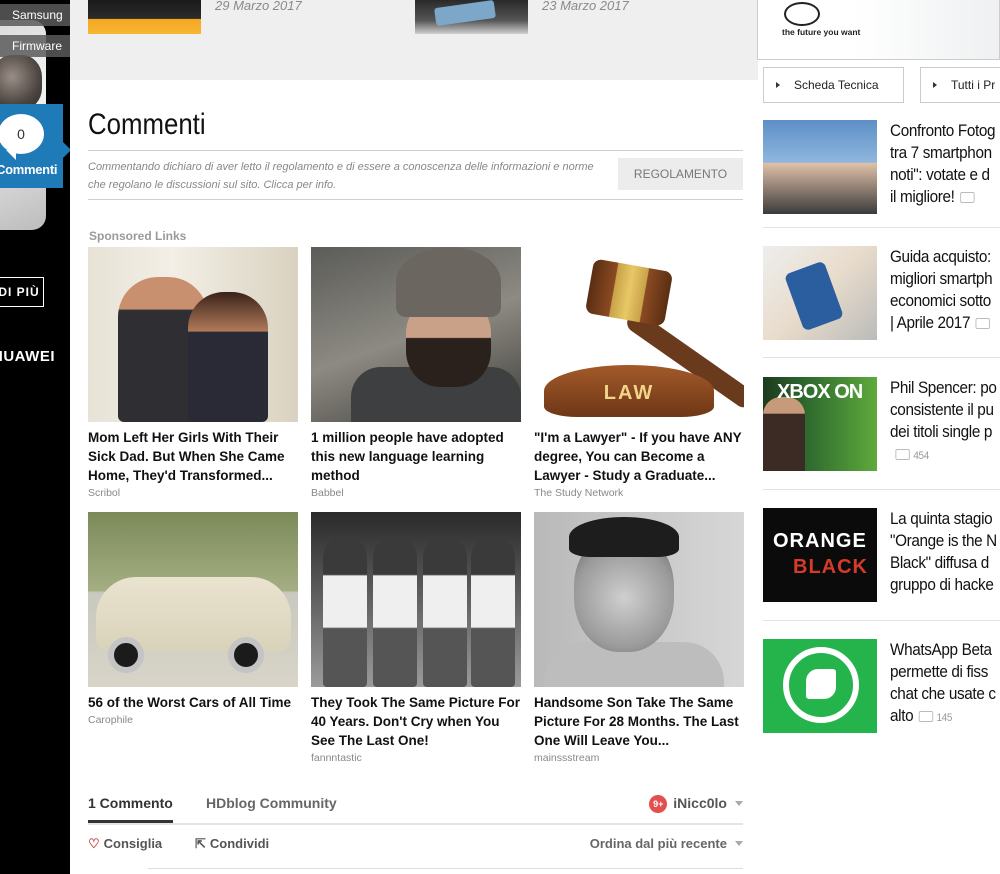  What do you see at coordinates (21, 134) in the screenshot?
I see `comments-count: 0` at bounding box center [21, 134].